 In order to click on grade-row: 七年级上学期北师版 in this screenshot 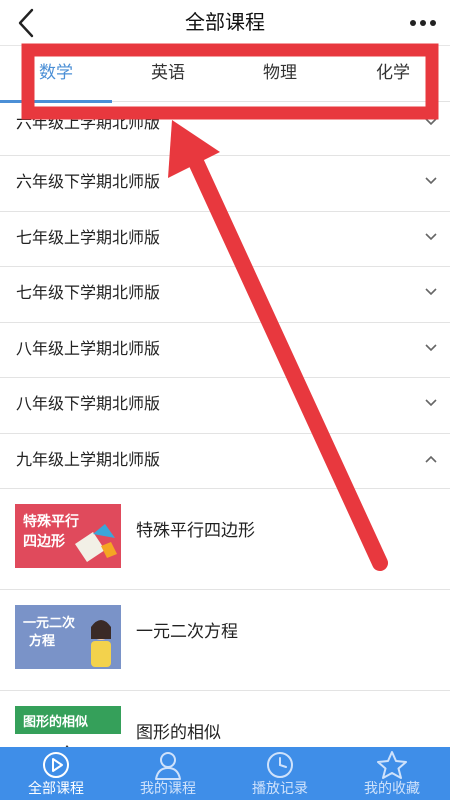, I will do `click(225, 239)`.